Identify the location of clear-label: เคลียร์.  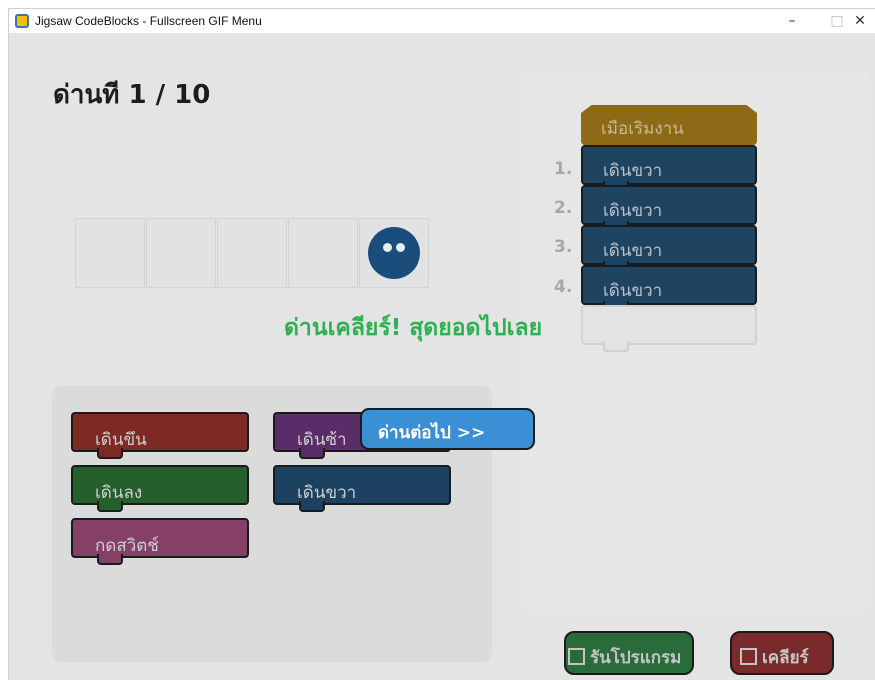
(785, 658).